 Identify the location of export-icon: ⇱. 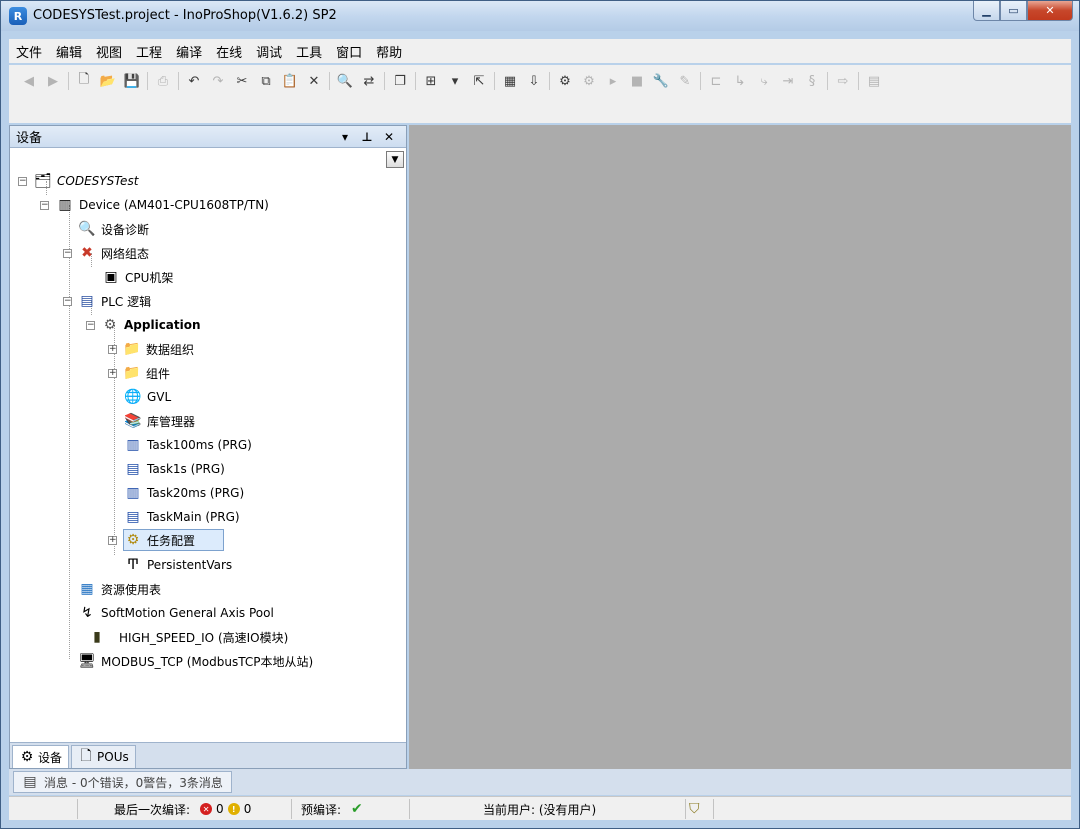
(479, 81).